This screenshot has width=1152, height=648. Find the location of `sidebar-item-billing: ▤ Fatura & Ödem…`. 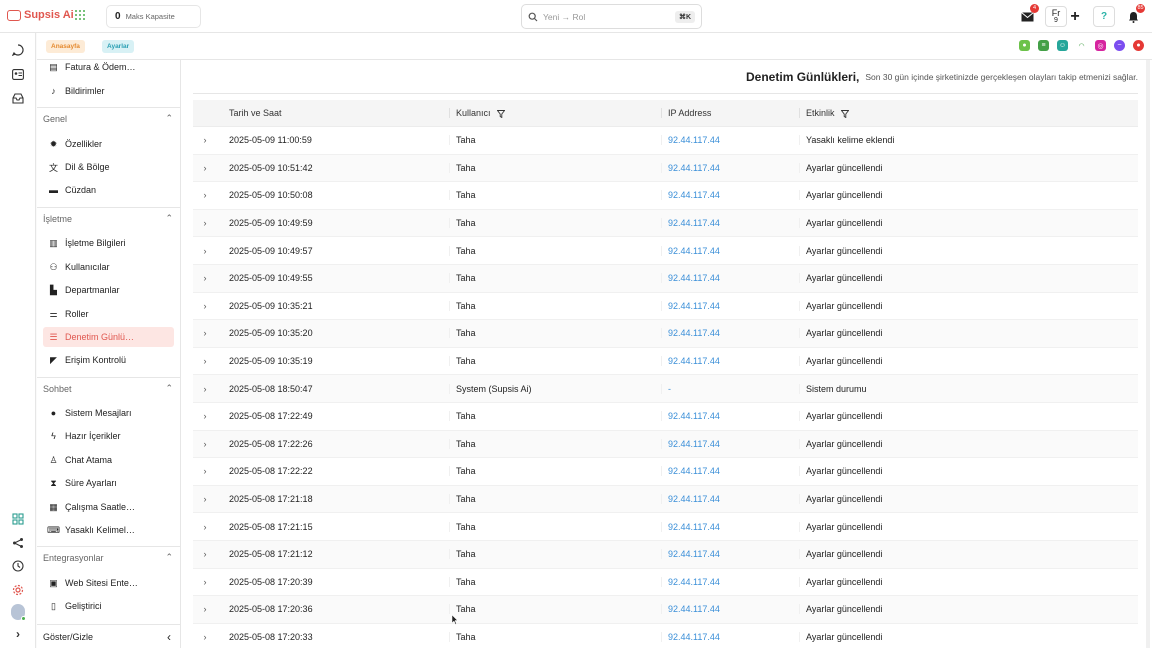

sidebar-item-billing: ▤ Fatura & Ödem… is located at coordinates (108, 68).